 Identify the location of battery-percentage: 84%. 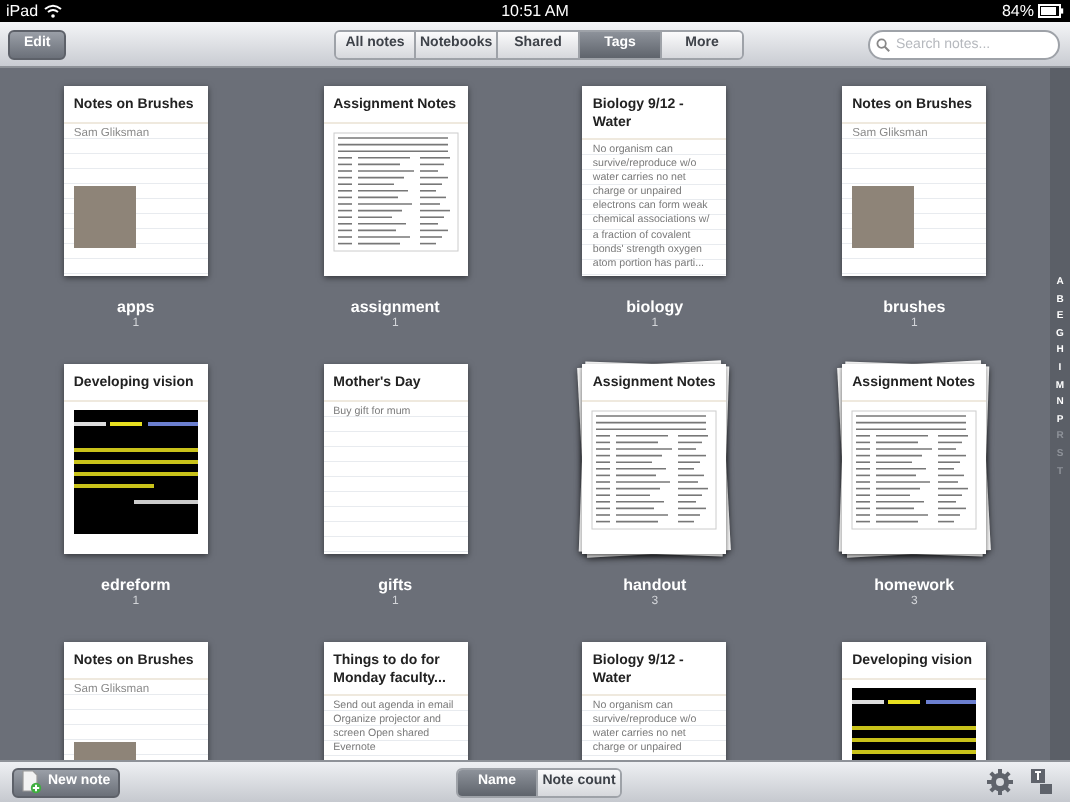
(1017, 11).